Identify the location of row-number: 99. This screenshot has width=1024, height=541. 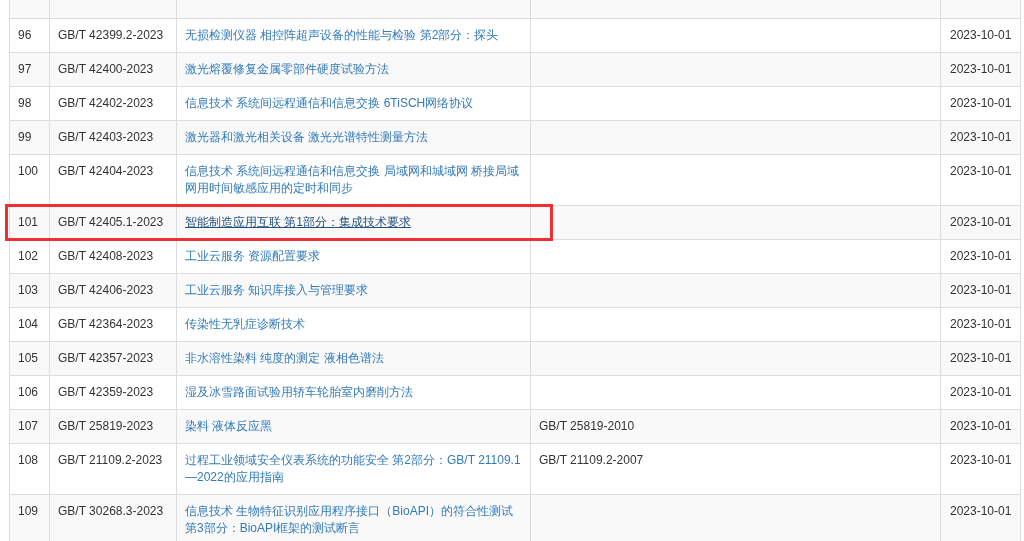
(25, 136).